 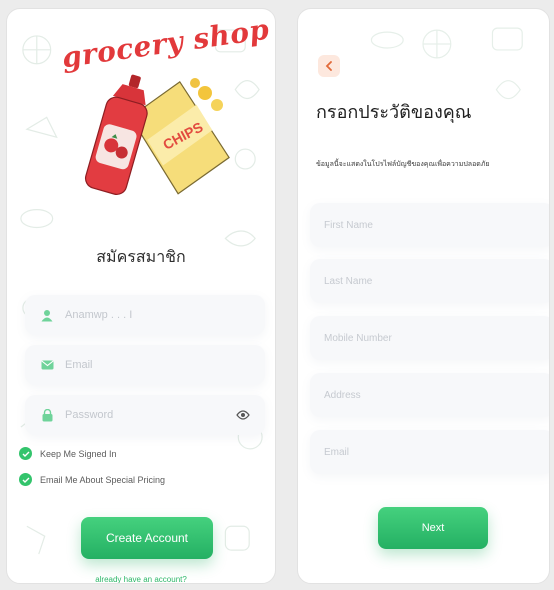 I want to click on name-field, so click(x=145, y=315).